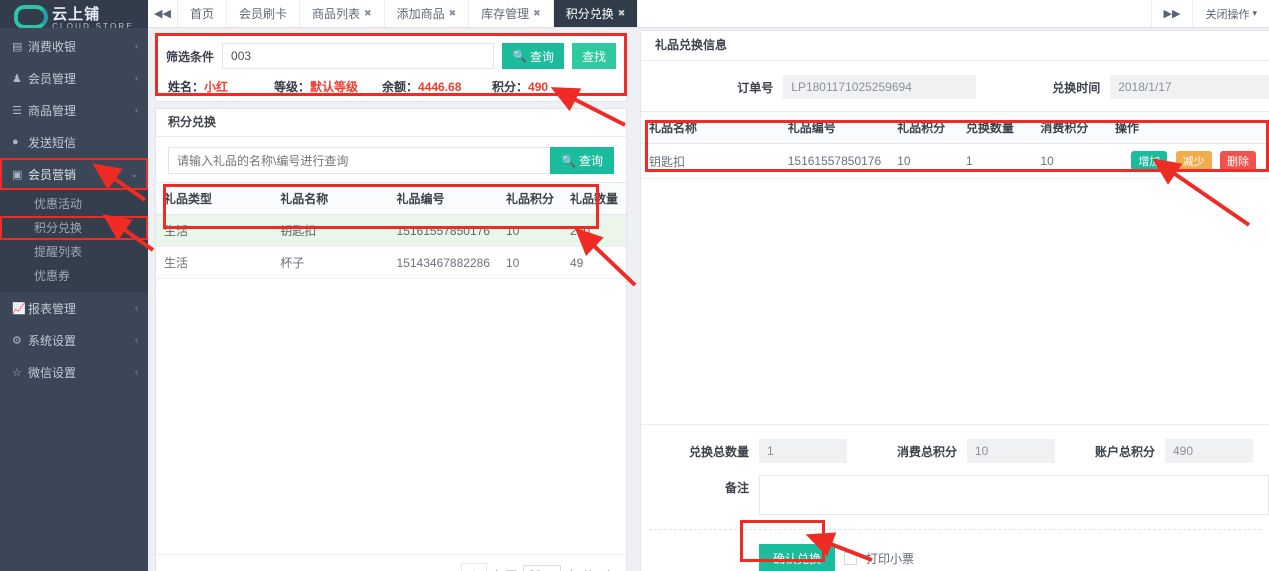 This screenshot has height=571, width=1269. I want to click on col-consumed-points: 消费积分, so click(1069, 128).